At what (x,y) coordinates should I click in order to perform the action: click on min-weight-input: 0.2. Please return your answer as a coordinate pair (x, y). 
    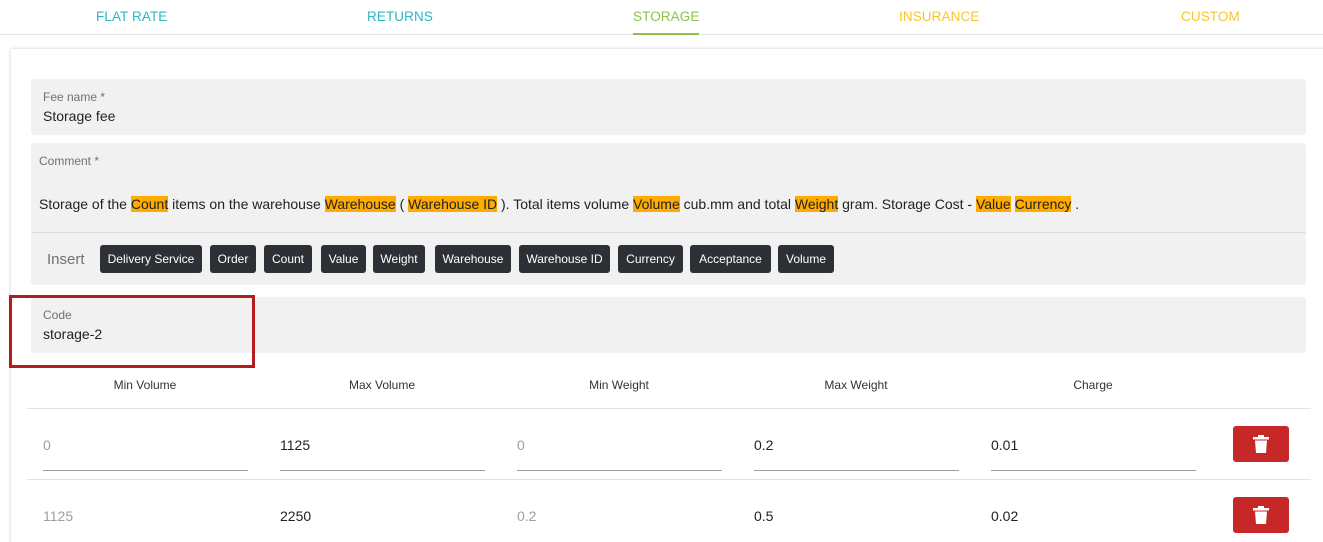
    Looking at the image, I should click on (526, 516).